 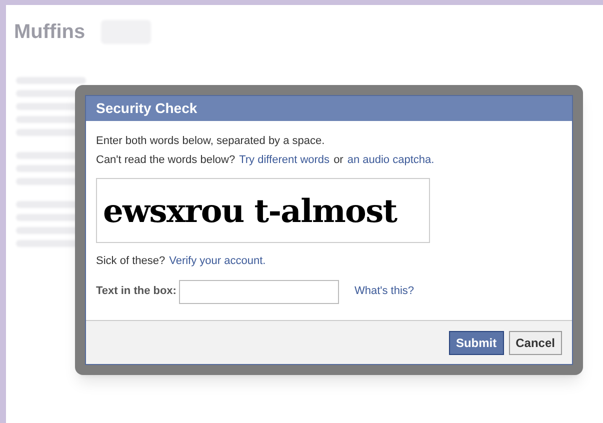 What do you see at coordinates (535, 342) in the screenshot?
I see `cancel-button: Cancel` at bounding box center [535, 342].